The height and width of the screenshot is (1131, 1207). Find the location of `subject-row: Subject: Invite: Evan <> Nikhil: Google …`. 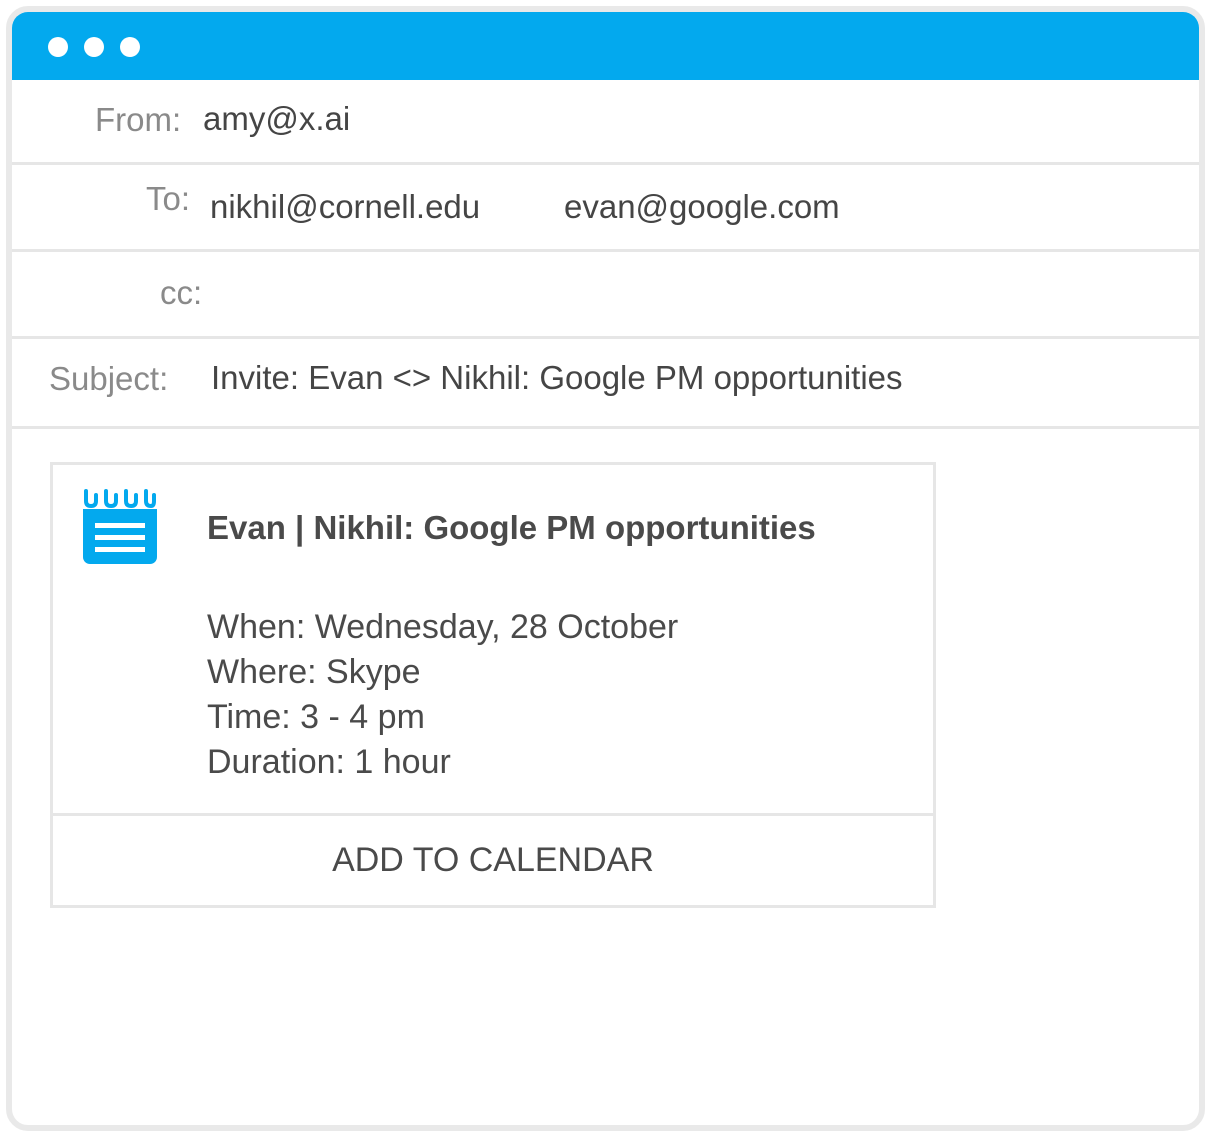

subject-row: Subject: Invite: Evan <> Nikhil: Google … is located at coordinates (605, 384).